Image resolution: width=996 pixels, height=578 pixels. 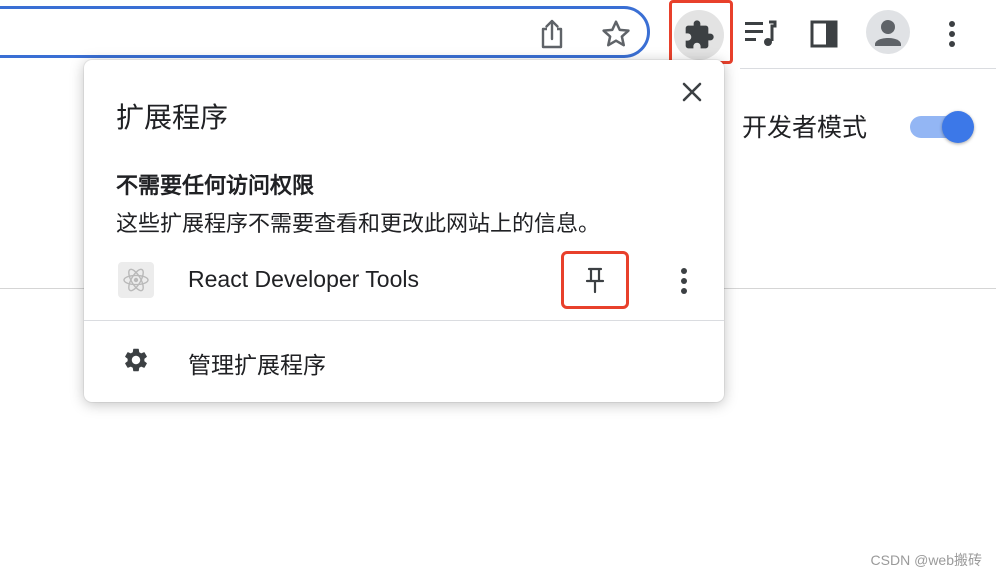 I want to click on close-icon, so click(x=692, y=92).